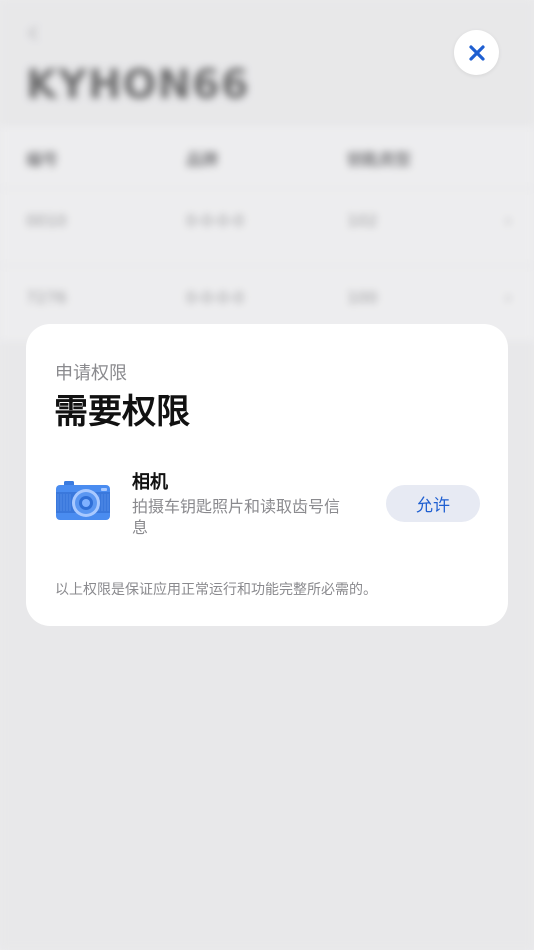 This screenshot has height=950, width=534. What do you see at coordinates (122, 412) in the screenshot?
I see `dialog-title: 需要权限` at bounding box center [122, 412].